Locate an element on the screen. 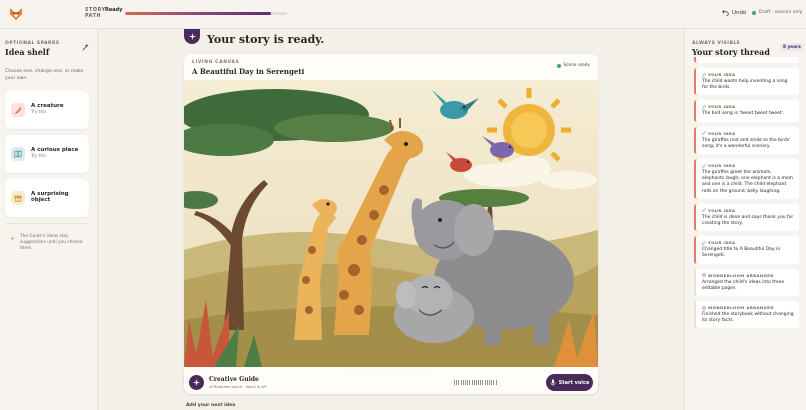  feather-icon is located at coordinates (17, 110).